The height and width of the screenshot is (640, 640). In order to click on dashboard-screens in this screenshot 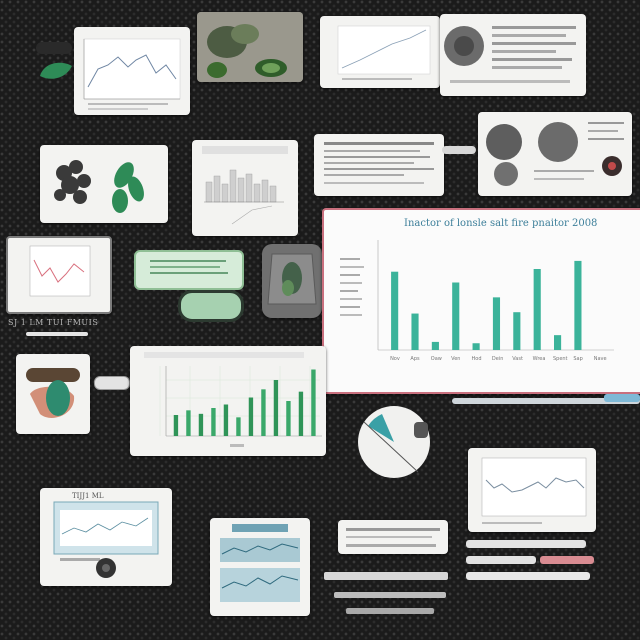, I will do `click(260, 563)`.